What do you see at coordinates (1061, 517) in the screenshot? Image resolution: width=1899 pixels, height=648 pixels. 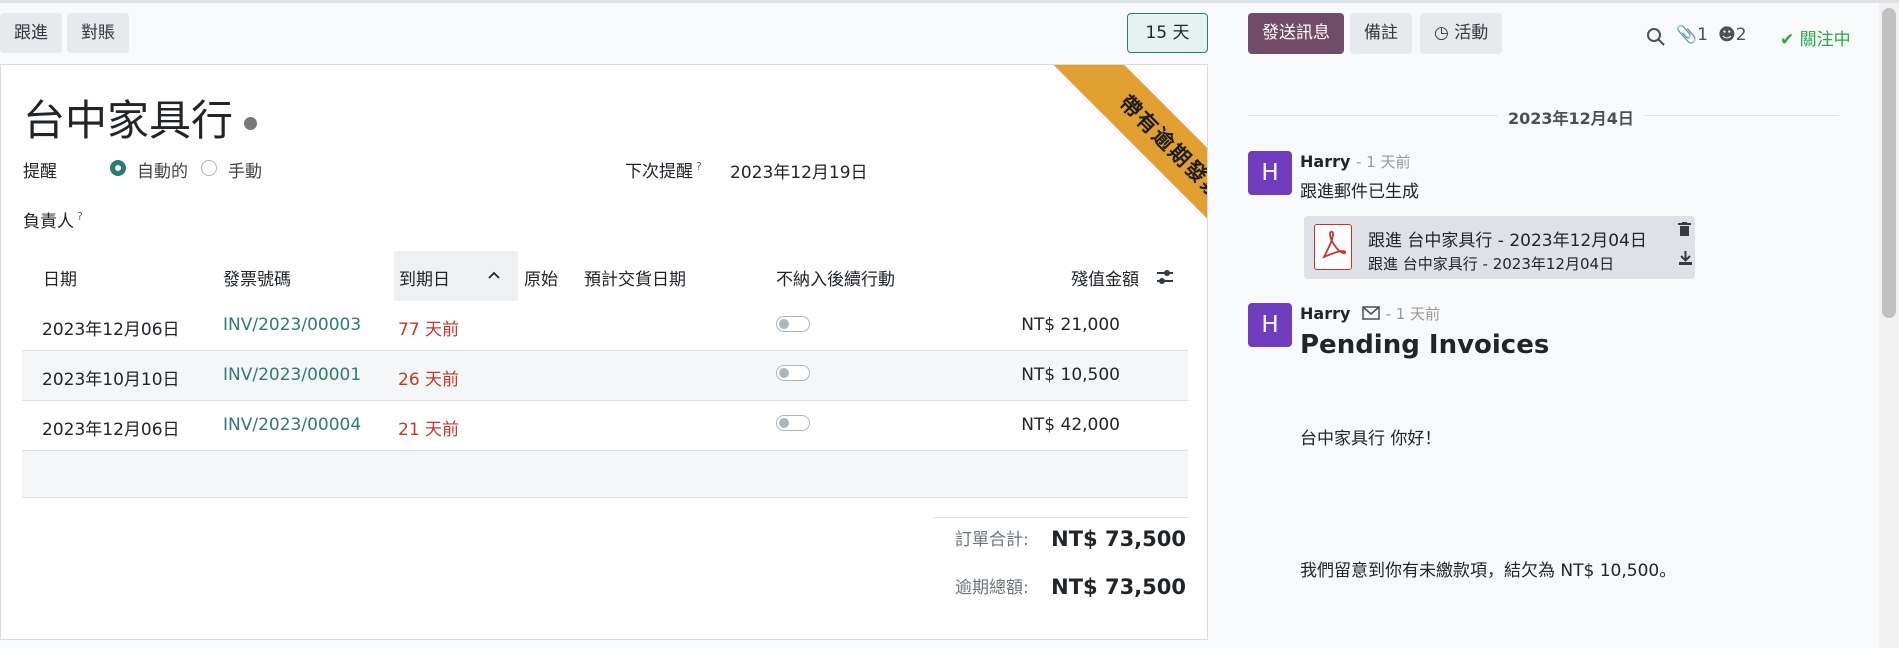 I see `totals-divider` at bounding box center [1061, 517].